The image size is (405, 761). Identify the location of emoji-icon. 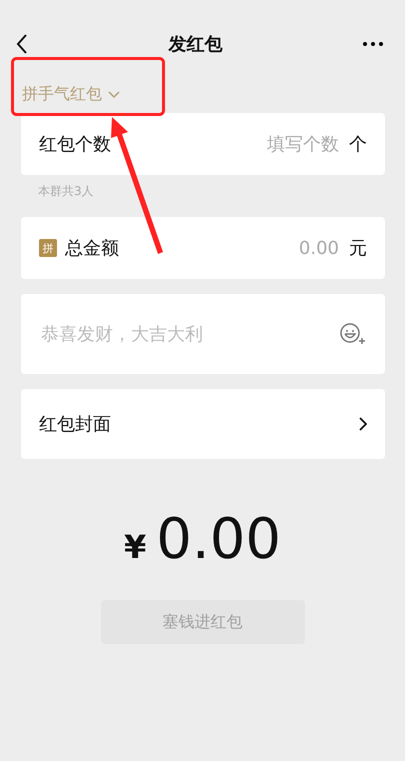
(353, 334).